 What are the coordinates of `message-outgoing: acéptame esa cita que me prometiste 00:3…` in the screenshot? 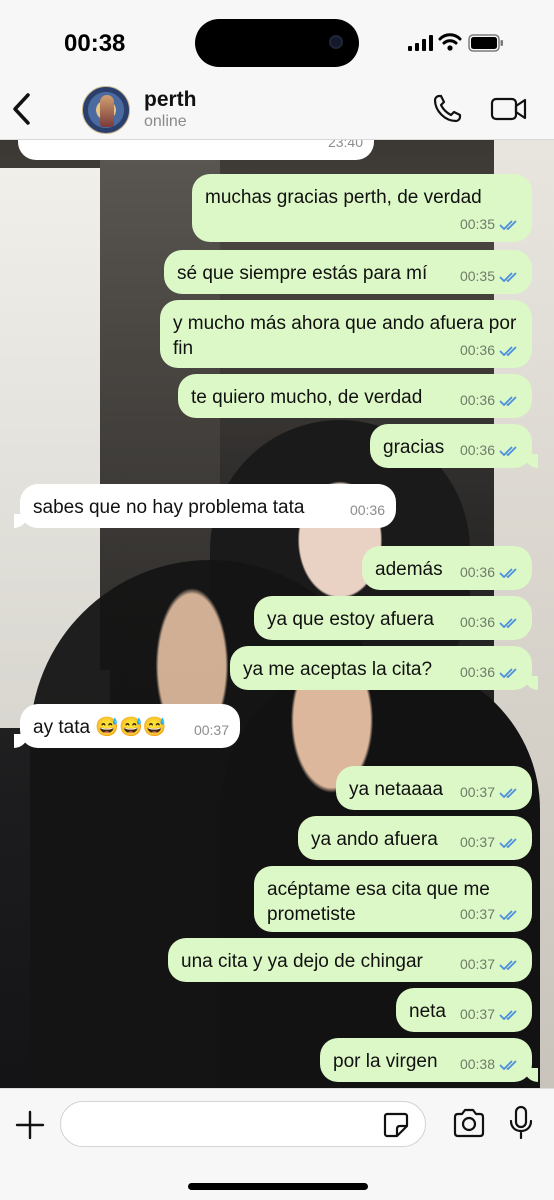 It's located at (393, 899).